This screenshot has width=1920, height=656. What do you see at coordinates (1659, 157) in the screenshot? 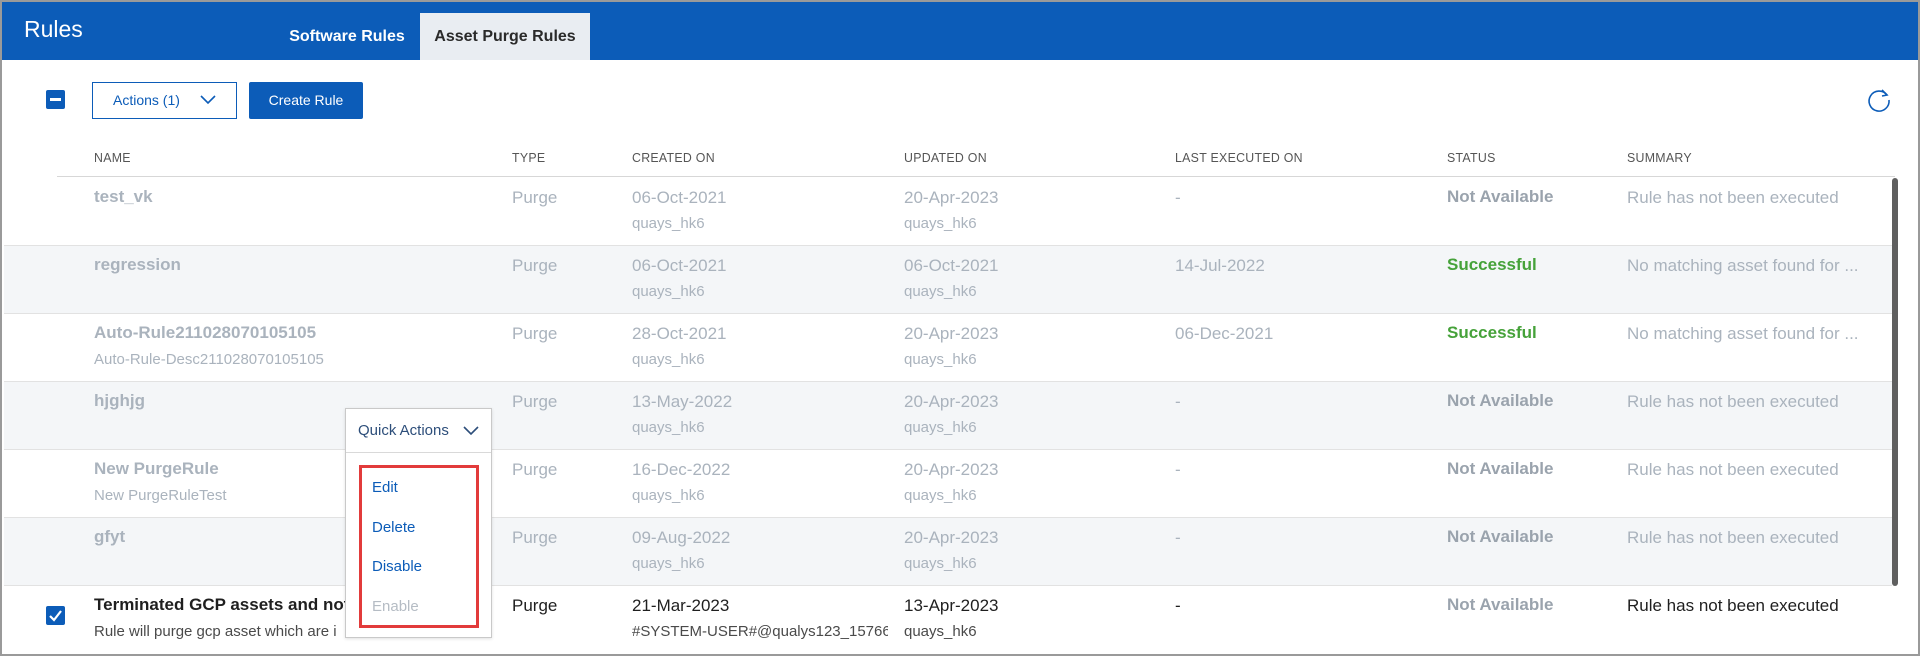
I see `column-header-summary: SUMMARY` at bounding box center [1659, 157].